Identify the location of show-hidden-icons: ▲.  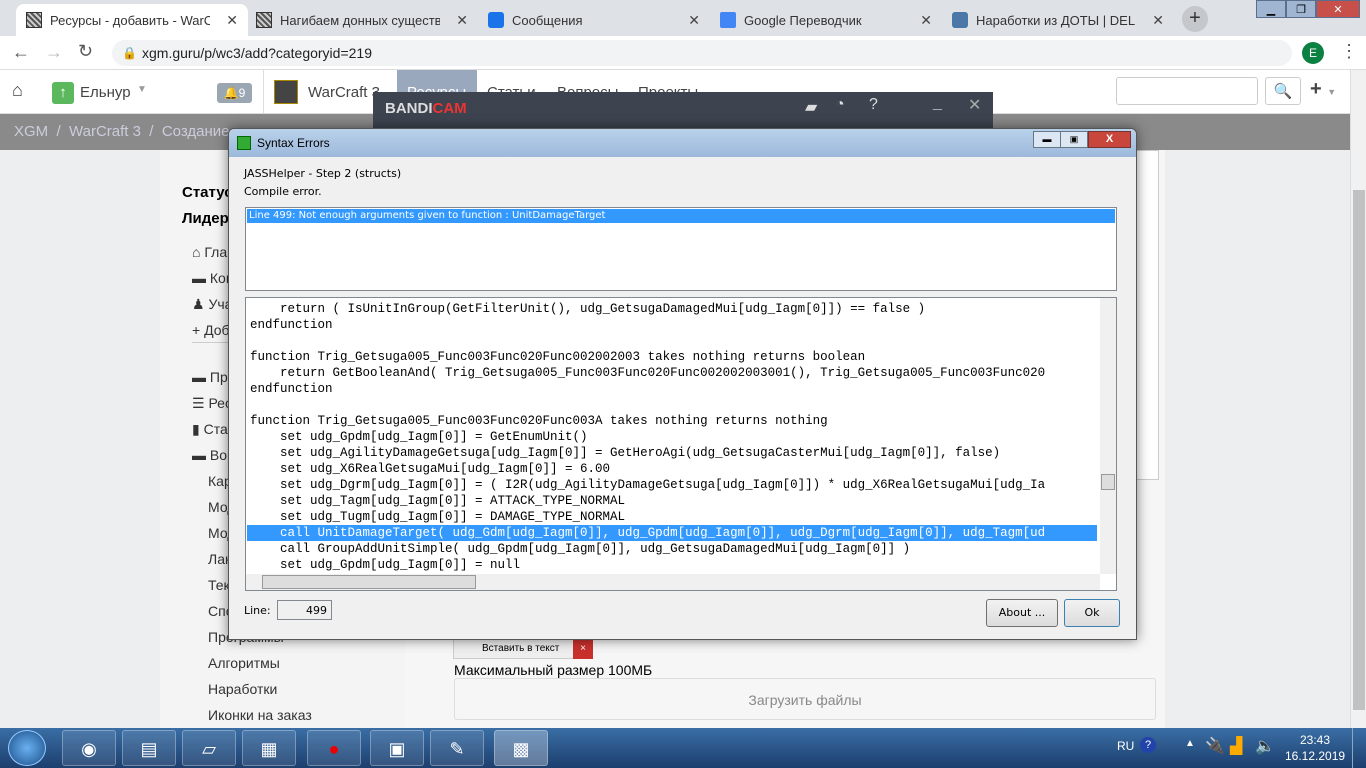
(1190, 743).